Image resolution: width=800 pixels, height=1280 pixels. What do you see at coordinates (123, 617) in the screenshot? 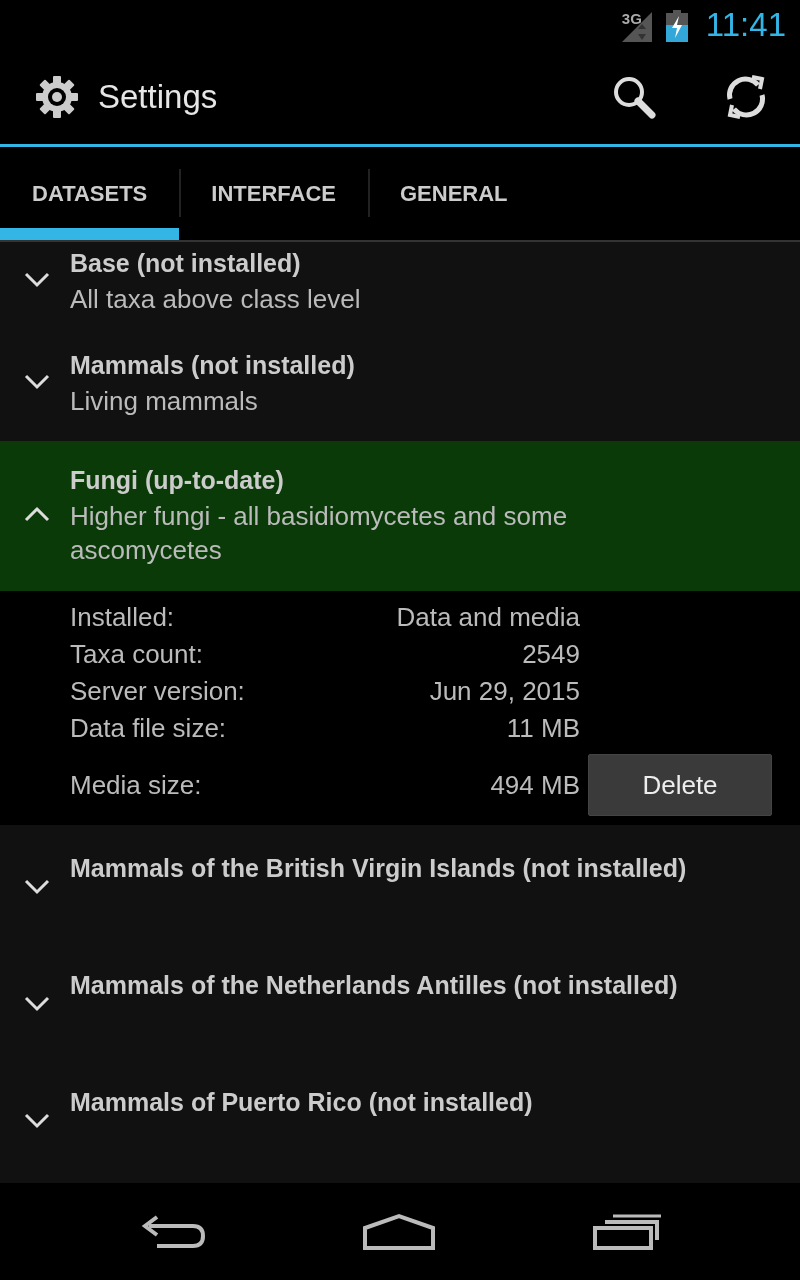
I see `detail-label: Installed:` at bounding box center [123, 617].